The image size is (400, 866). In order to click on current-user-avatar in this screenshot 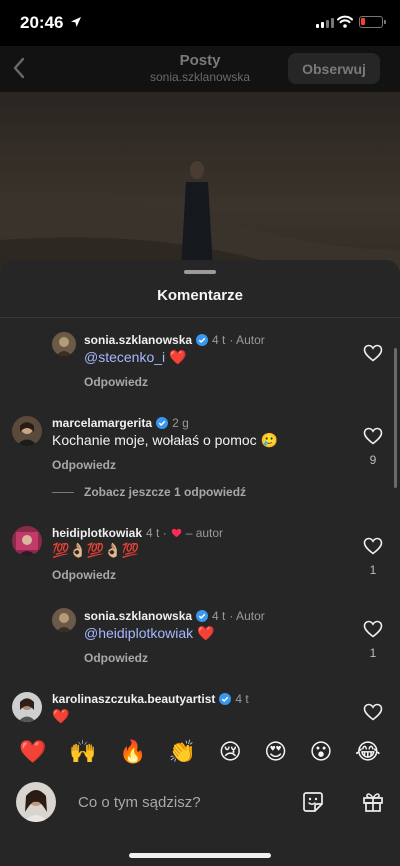, I will do `click(36, 802)`.